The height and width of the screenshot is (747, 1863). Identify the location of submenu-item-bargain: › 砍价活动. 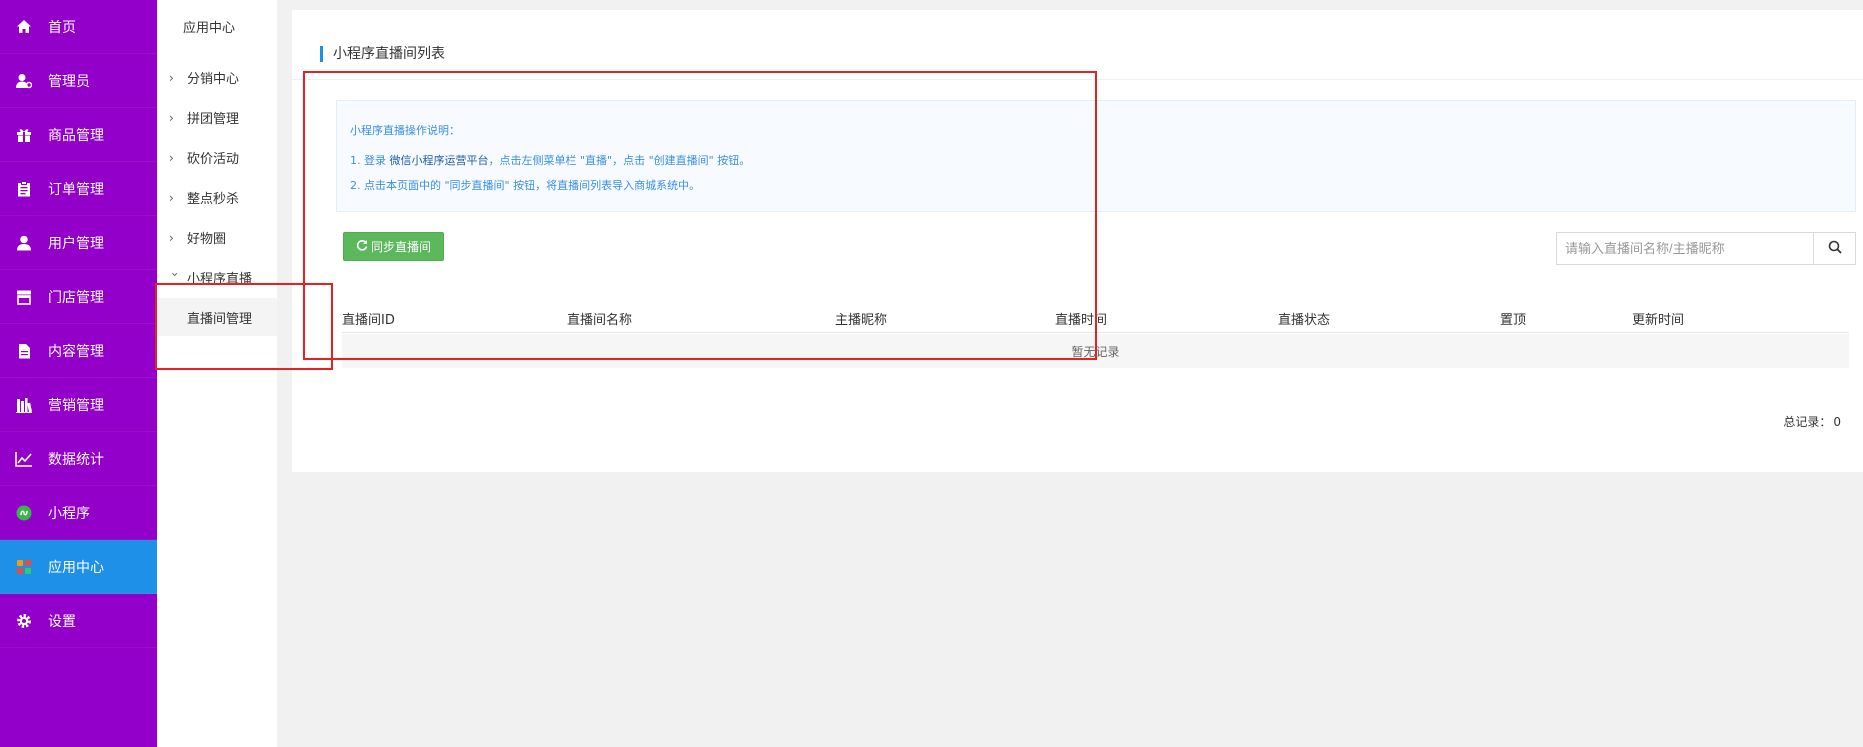
(204, 158).